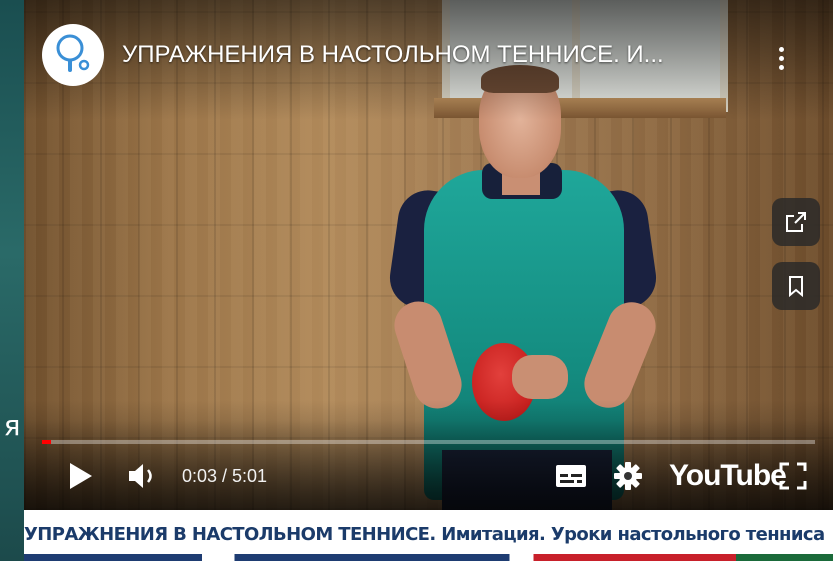  What do you see at coordinates (728, 476) in the screenshot?
I see `youtube-logo: YouTube` at bounding box center [728, 476].